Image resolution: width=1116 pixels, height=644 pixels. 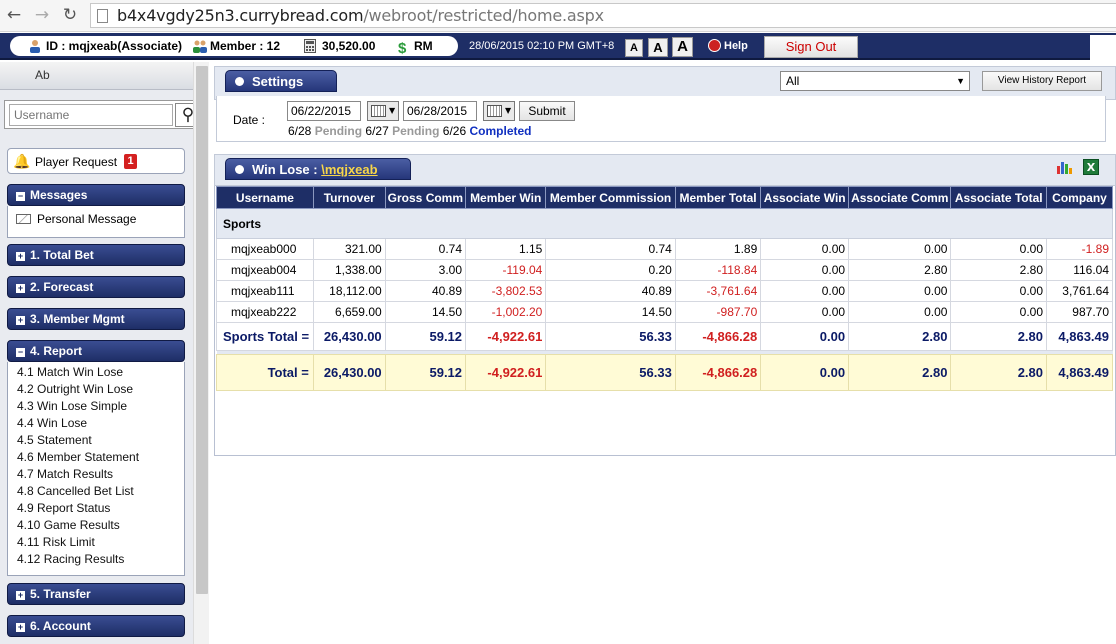 I want to click on col-member-total: Member Total, so click(x=718, y=197).